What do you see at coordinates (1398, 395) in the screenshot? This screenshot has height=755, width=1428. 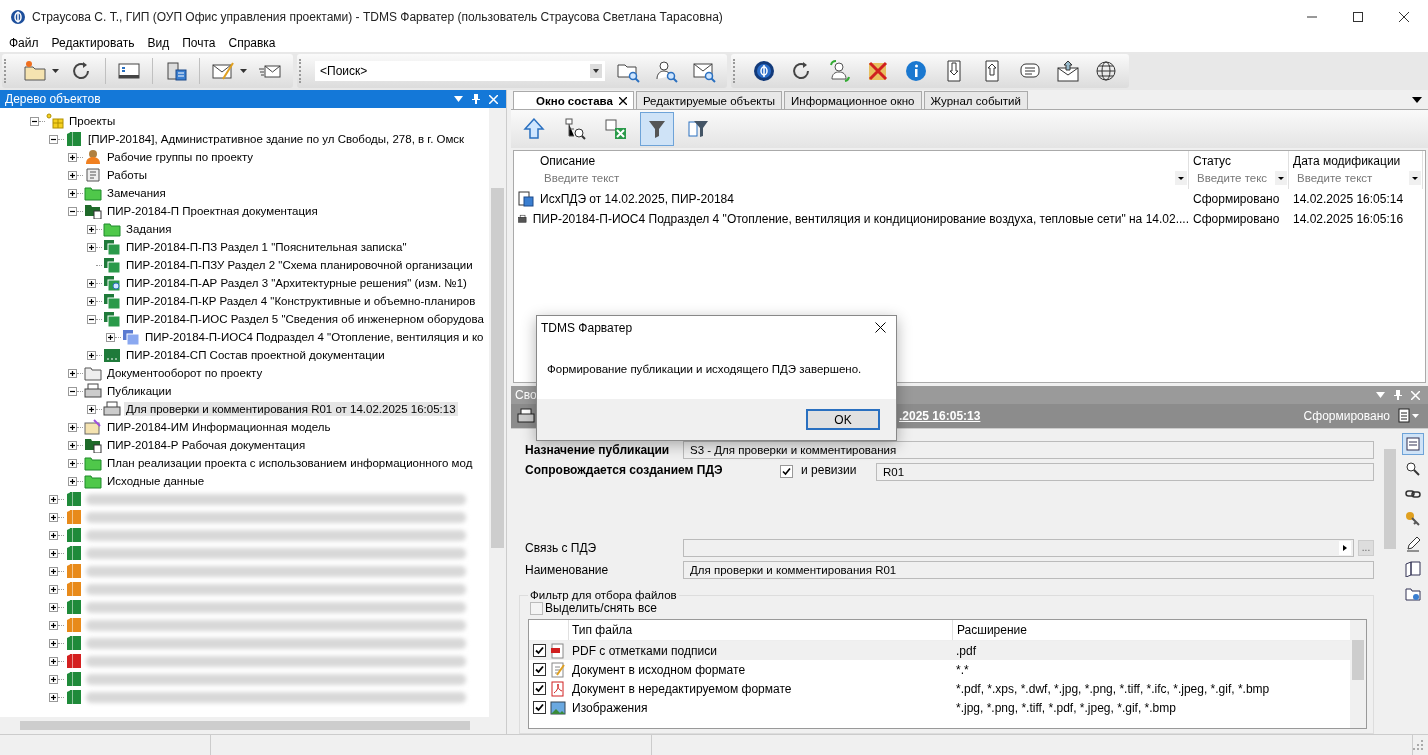 I see `pin-icon` at bounding box center [1398, 395].